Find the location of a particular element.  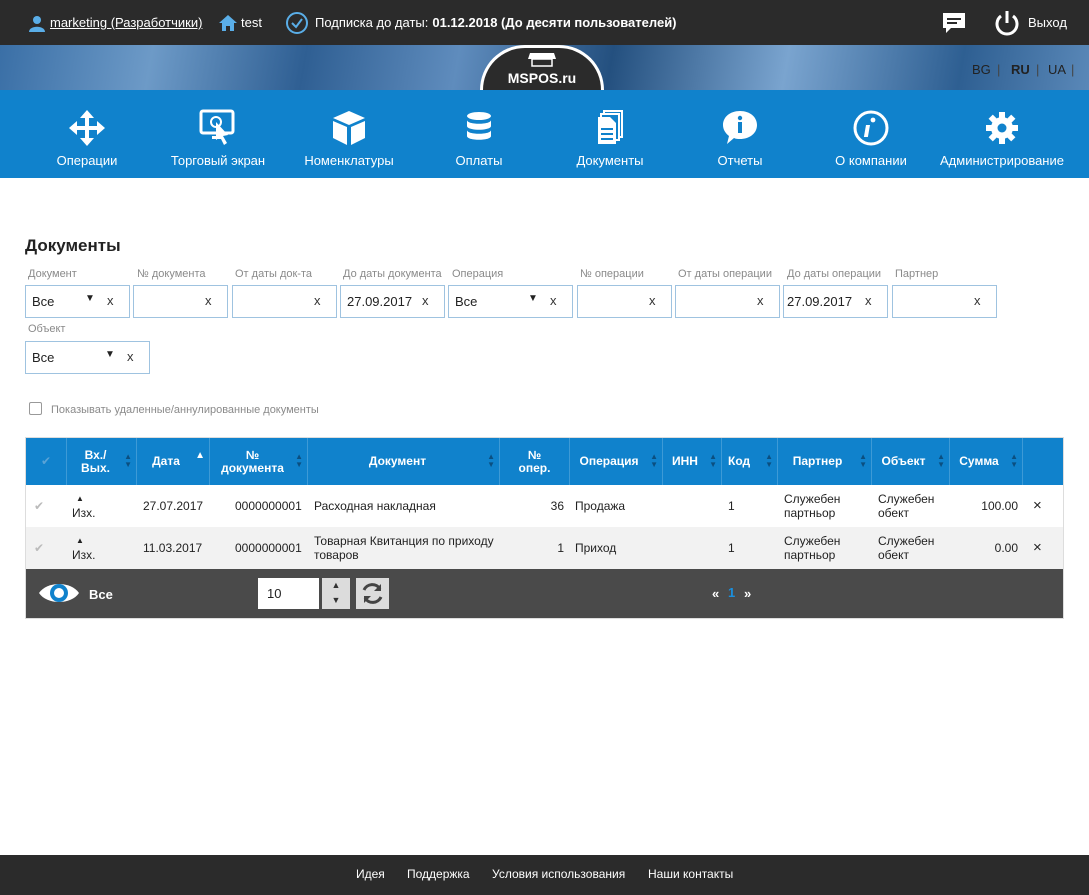

cell-direction: ▲ Изх. is located at coordinates (83, 548).